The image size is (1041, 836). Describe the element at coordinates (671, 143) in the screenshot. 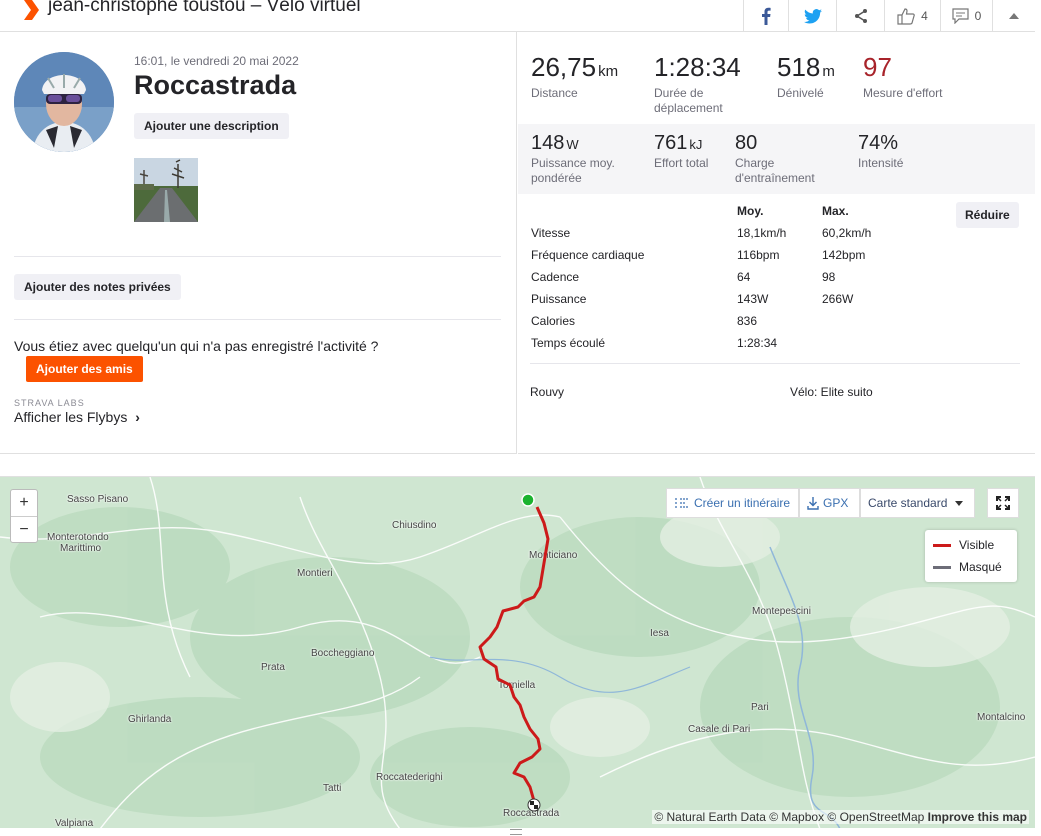

I see `work-value: 761` at that location.